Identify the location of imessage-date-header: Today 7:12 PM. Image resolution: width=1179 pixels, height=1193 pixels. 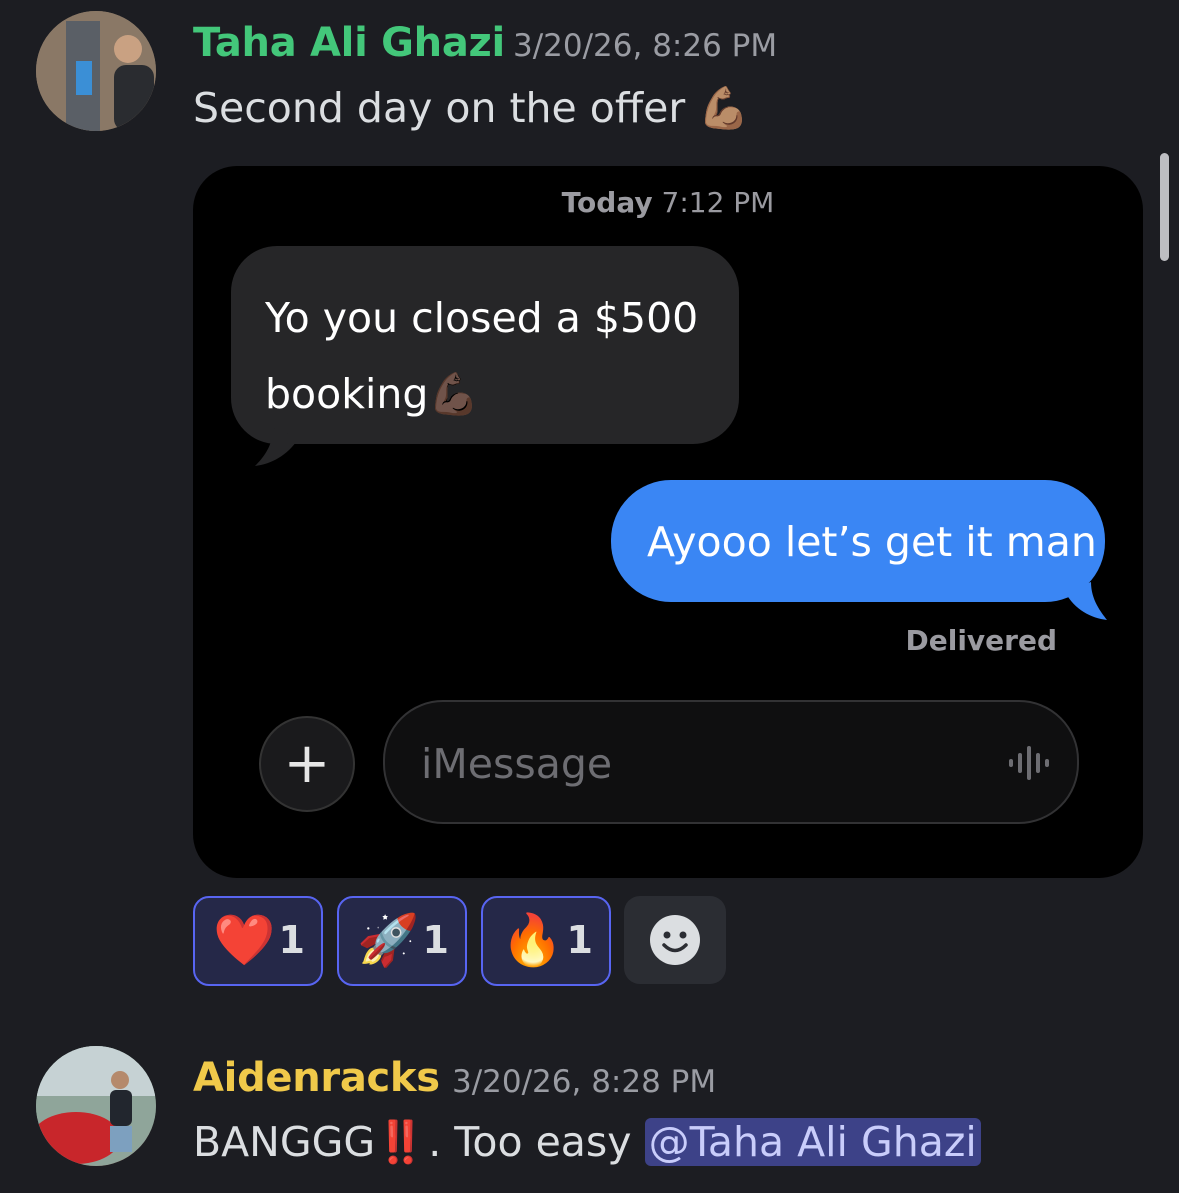
(668, 202).